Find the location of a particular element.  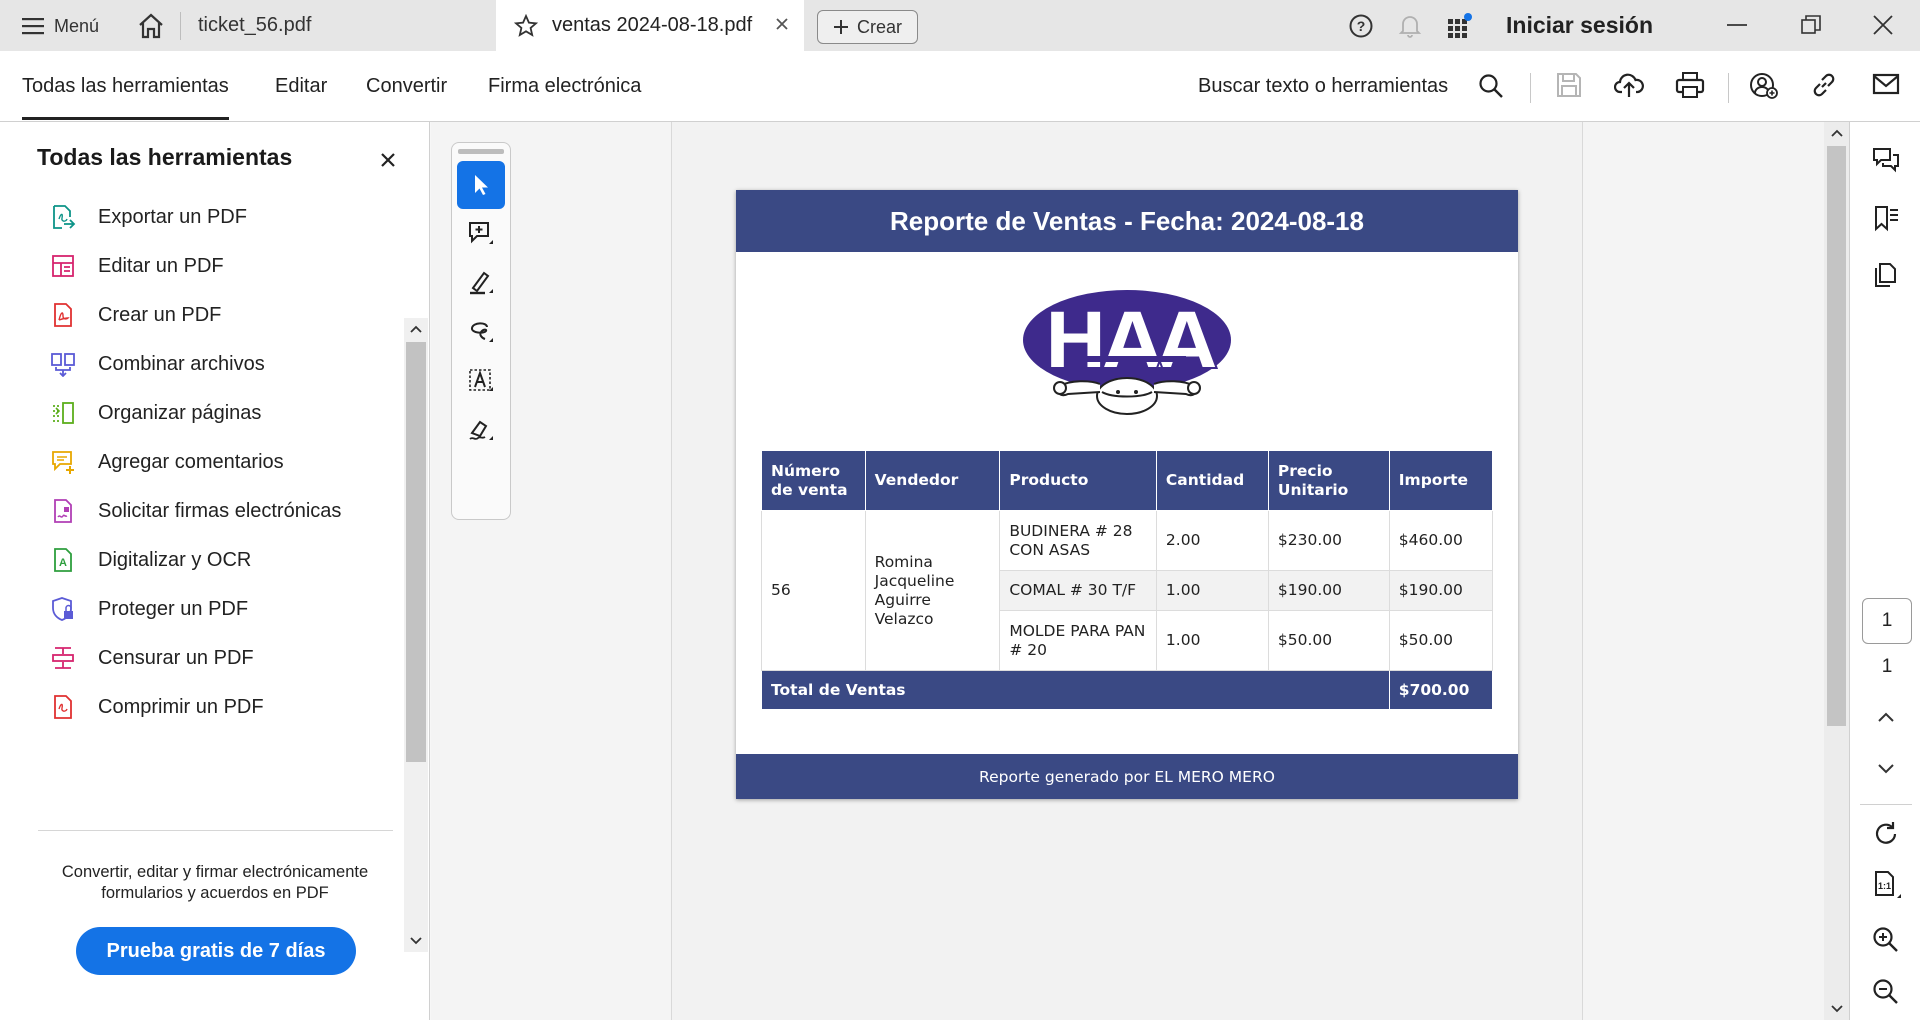

column-header: Vendedor is located at coordinates (932, 480).